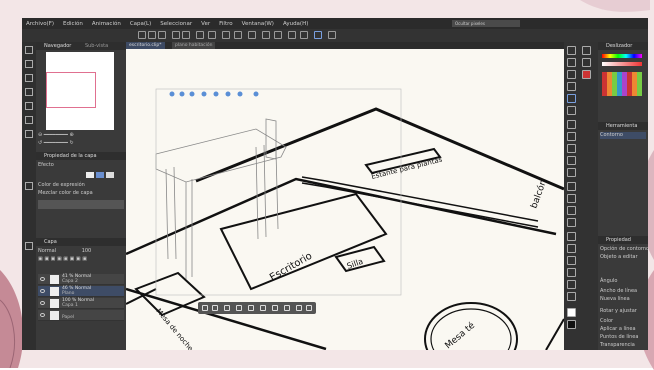 The width and height of the screenshot is (654, 370). What do you see at coordinates (586, 74) in the screenshot?
I see `color-palette-icon` at bounding box center [586, 74].